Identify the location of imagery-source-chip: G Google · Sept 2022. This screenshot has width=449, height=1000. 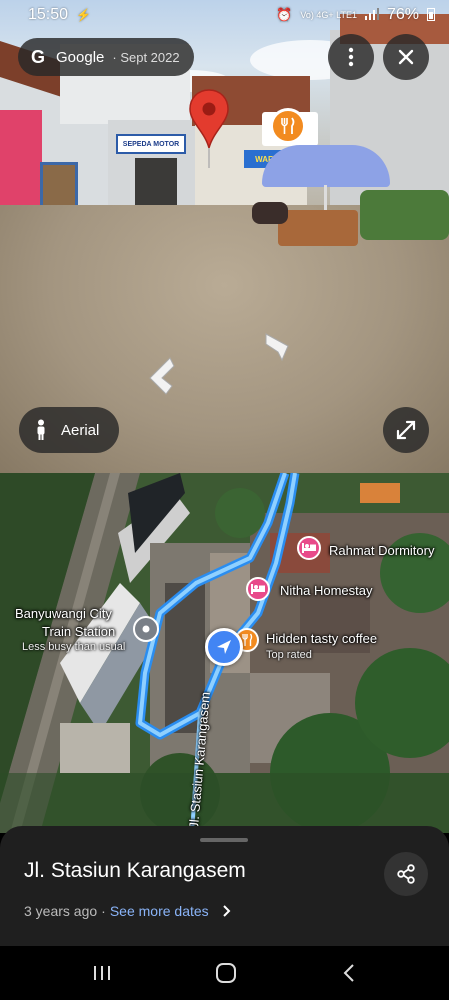
(106, 57).